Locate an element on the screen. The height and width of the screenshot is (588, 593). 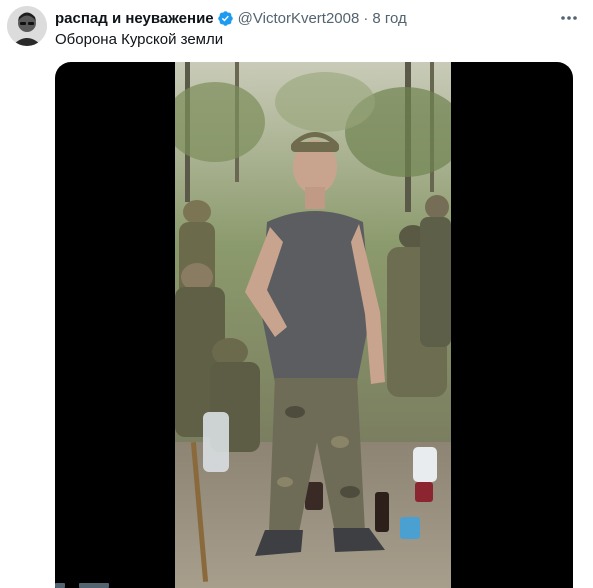
more-options-icon is located at coordinates (569, 18).